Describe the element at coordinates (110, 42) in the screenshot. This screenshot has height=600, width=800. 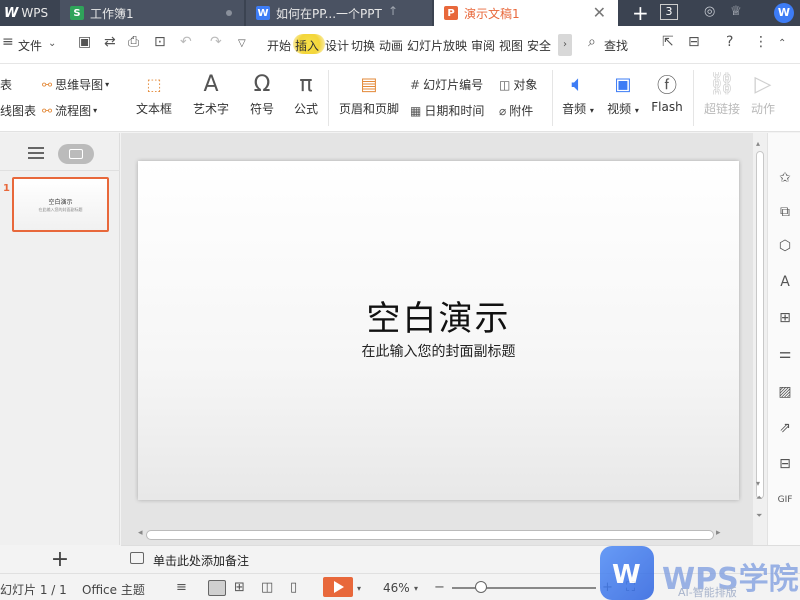
I see `quick-output-icon: ⇄` at that location.